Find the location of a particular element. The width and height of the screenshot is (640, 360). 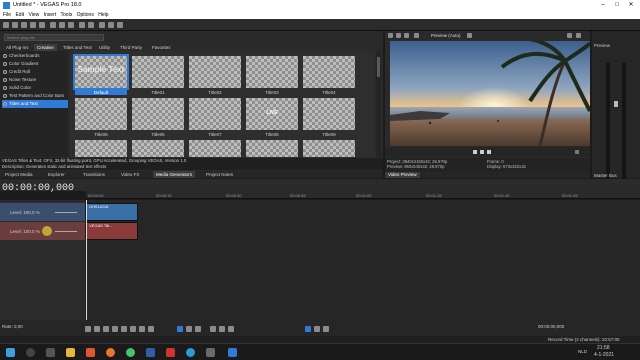

tab-third-party: Third Party is located at coordinates (131, 47).